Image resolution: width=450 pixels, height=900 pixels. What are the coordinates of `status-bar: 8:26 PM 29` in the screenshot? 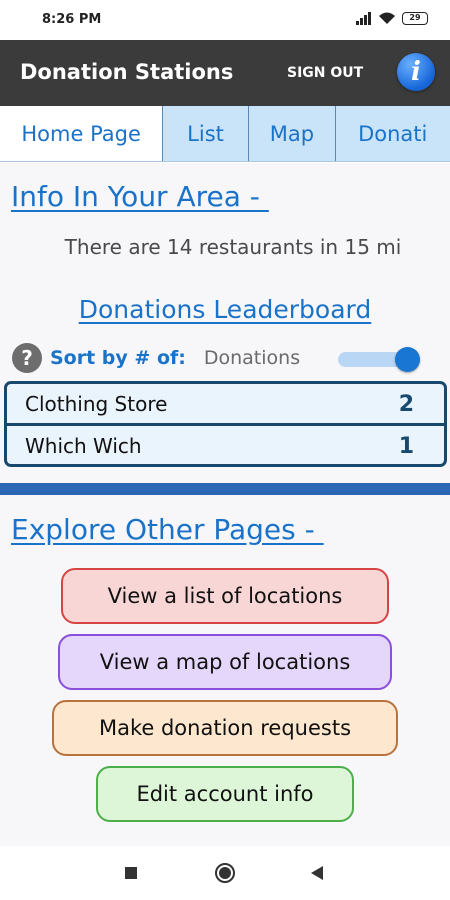 It's located at (225, 20).